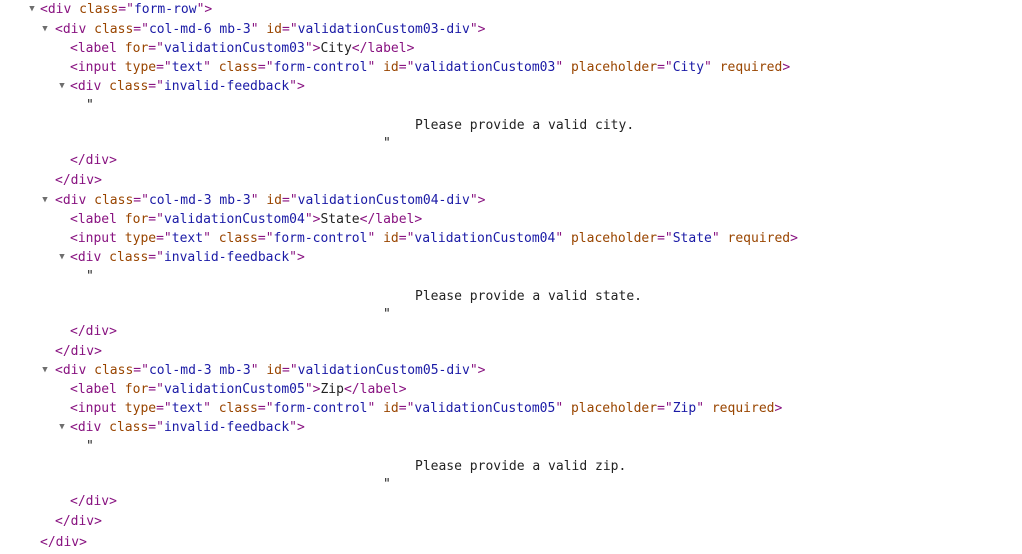 The image size is (1022, 554). Describe the element at coordinates (62, 86) in the screenshot. I see `expand-feedback-city-arrow-icon: ▼` at that location.